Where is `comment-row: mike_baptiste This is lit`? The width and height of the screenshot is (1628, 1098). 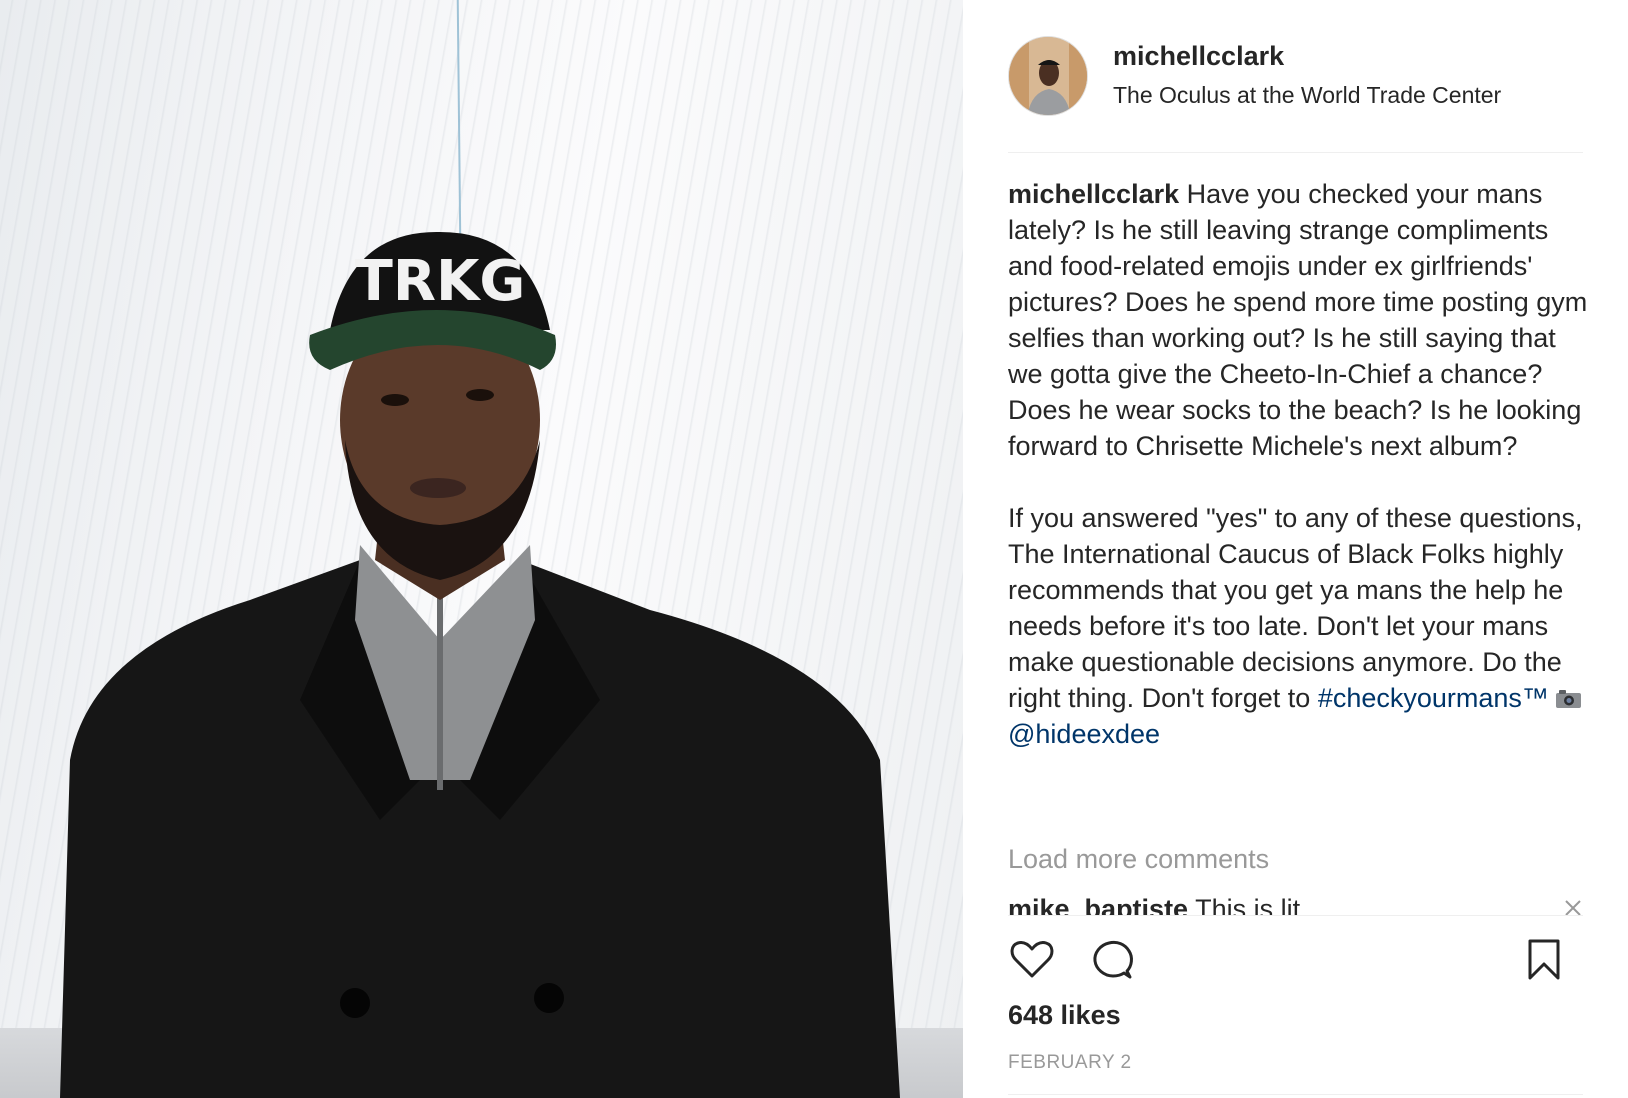
comment-row: mike_baptiste This is lit is located at coordinates (1154, 904).